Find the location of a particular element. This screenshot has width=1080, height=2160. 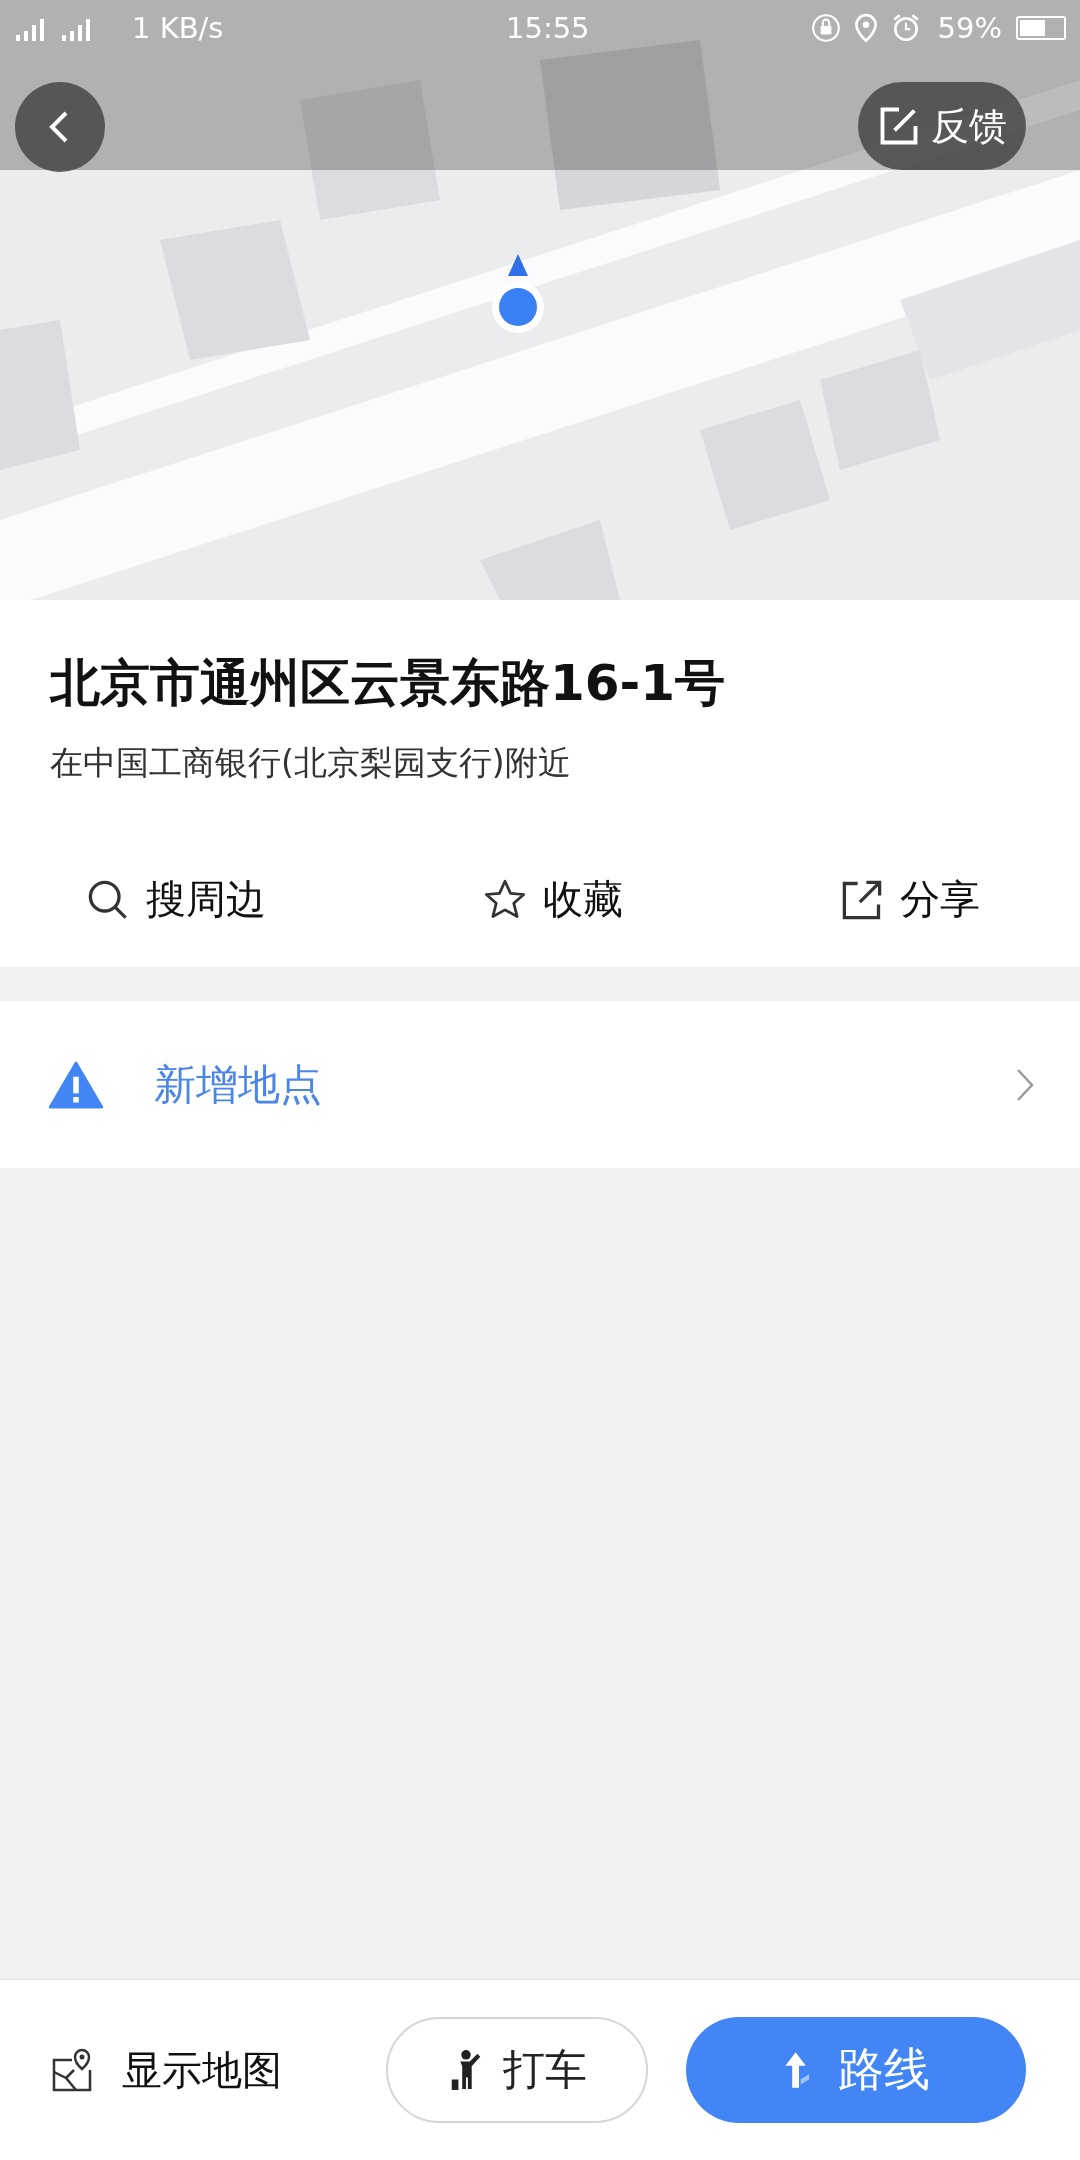

place-title: 北京市通州区云景东路16-1号 is located at coordinates (387, 683).